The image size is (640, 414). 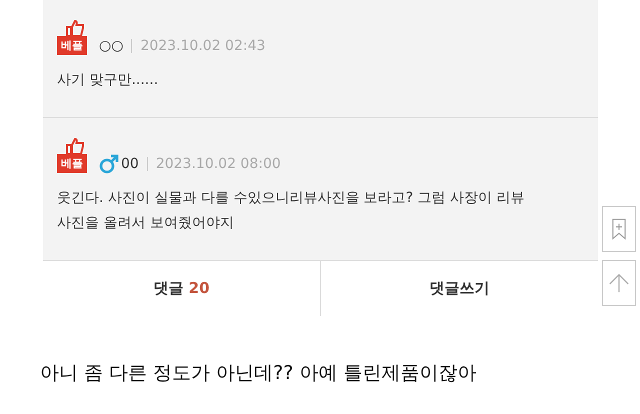 I want to click on up-arrow-icon, so click(x=619, y=283).